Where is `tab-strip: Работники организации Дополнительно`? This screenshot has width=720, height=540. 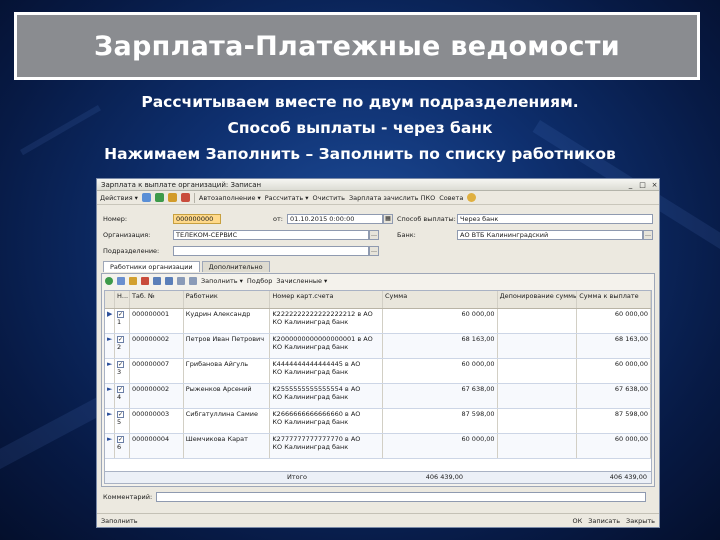
tab-strip: Работники организации Дополнительно is located at coordinates (186, 266).